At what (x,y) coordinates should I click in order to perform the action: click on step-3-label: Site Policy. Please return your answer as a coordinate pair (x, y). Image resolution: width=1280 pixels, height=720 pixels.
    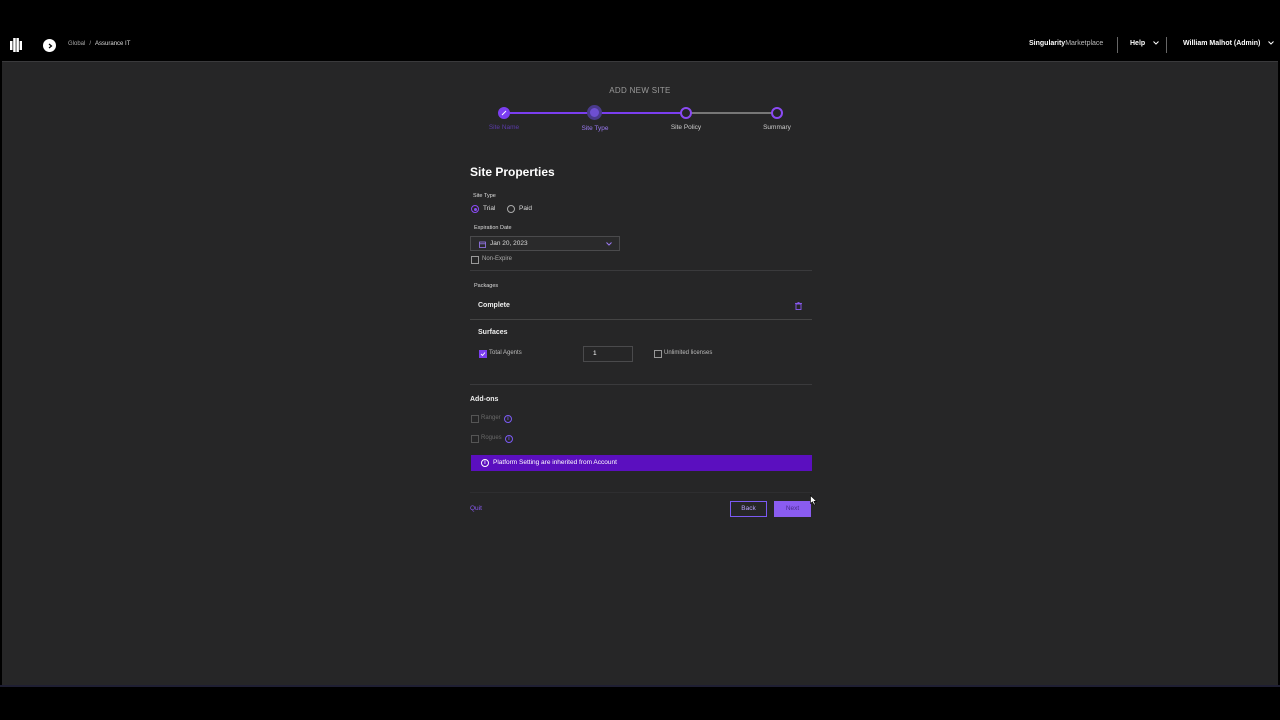
    Looking at the image, I should click on (686, 127).